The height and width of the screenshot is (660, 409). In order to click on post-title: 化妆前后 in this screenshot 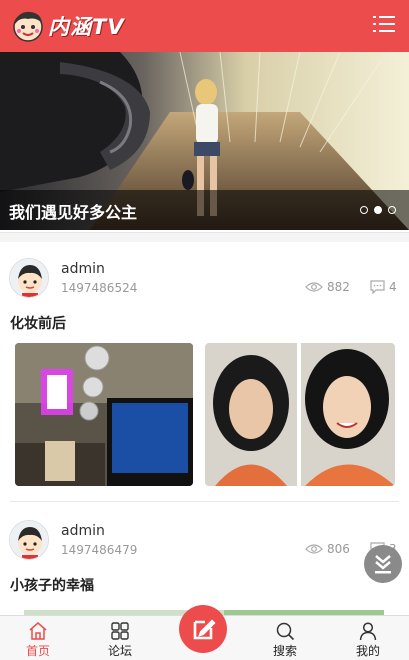, I will do `click(38, 323)`.